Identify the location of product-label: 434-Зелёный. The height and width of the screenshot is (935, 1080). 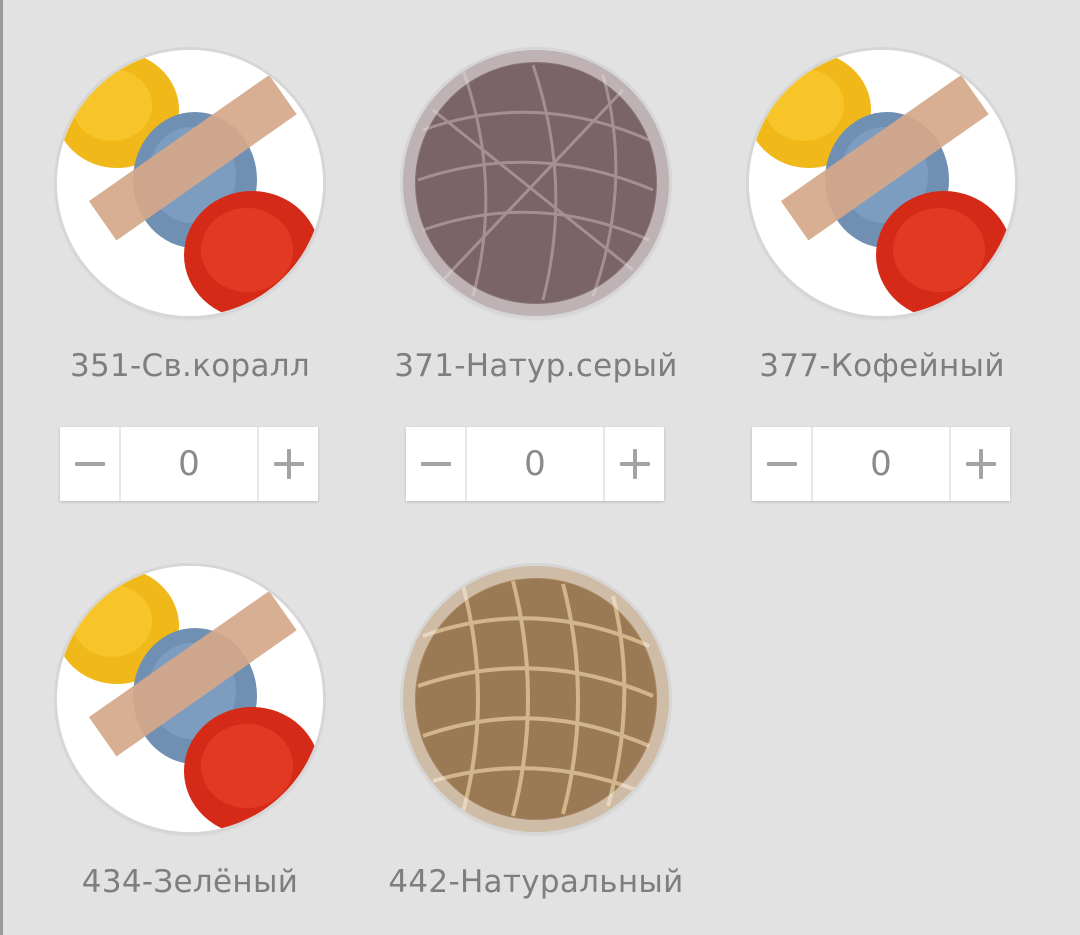
(190, 882).